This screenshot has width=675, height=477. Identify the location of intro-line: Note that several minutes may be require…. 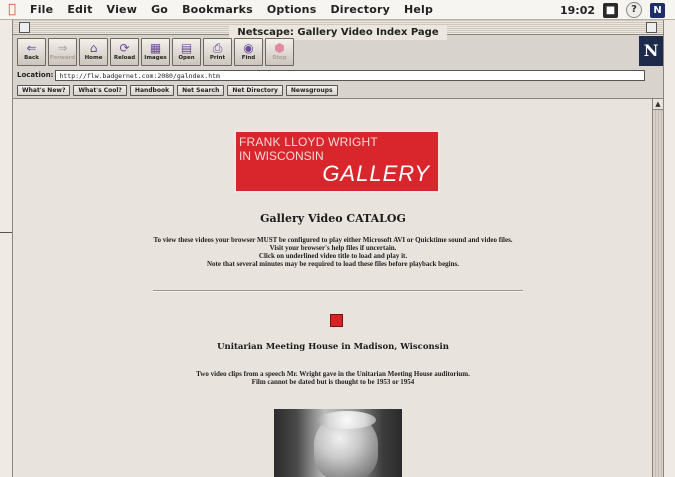
(333, 264).